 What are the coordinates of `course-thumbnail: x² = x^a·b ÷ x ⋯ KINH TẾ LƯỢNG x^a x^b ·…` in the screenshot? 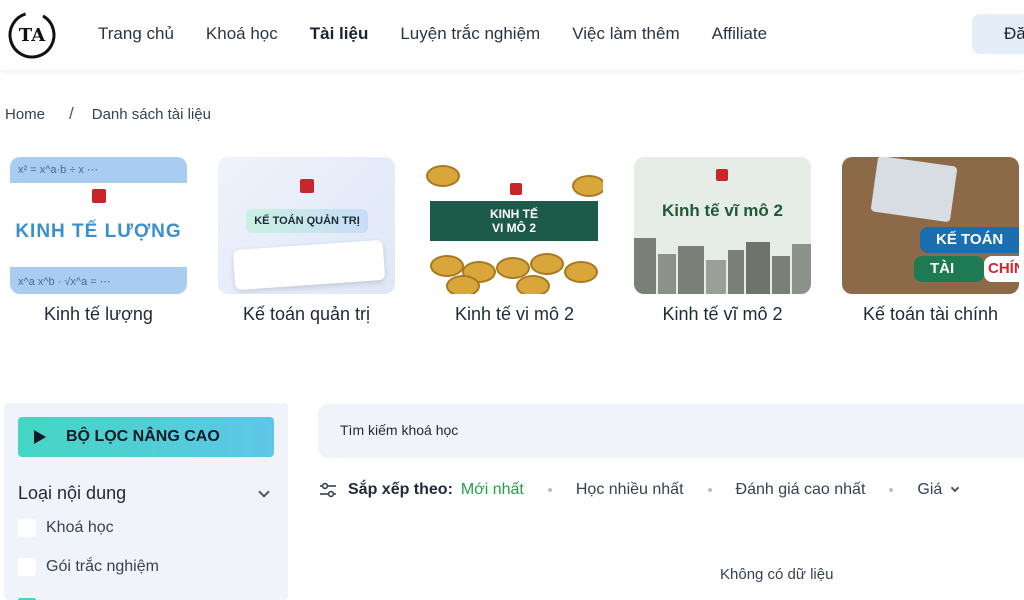 It's located at (98, 225).